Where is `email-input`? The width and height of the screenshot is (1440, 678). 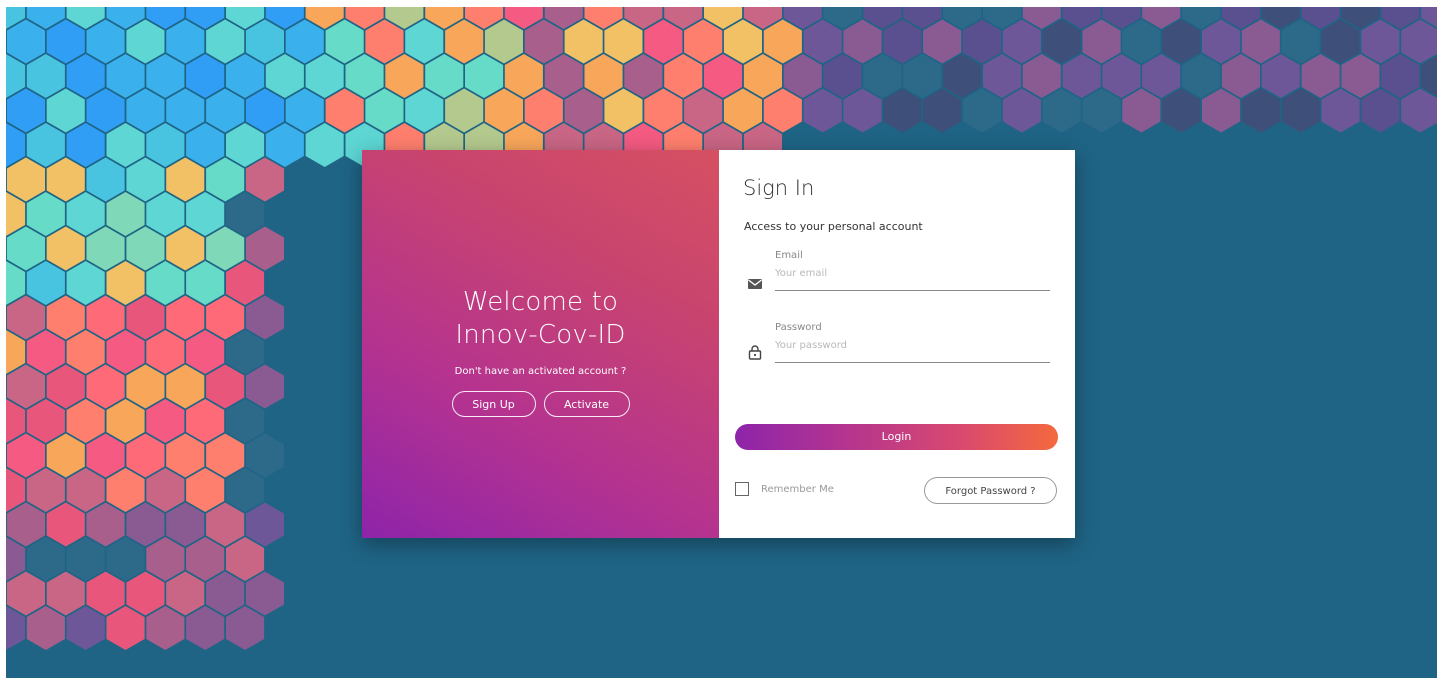 email-input is located at coordinates (910, 273).